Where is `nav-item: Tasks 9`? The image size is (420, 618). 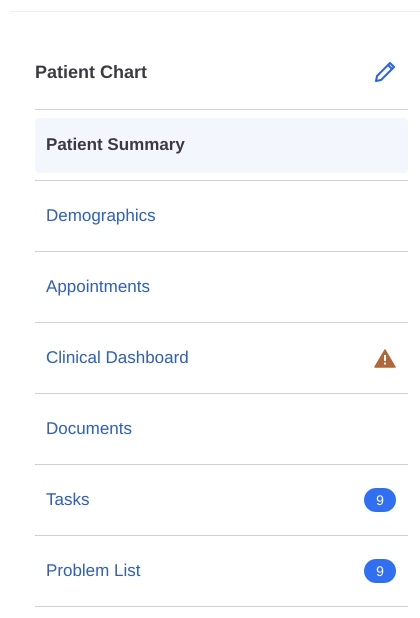 nav-item: Tasks 9 is located at coordinates (221, 500).